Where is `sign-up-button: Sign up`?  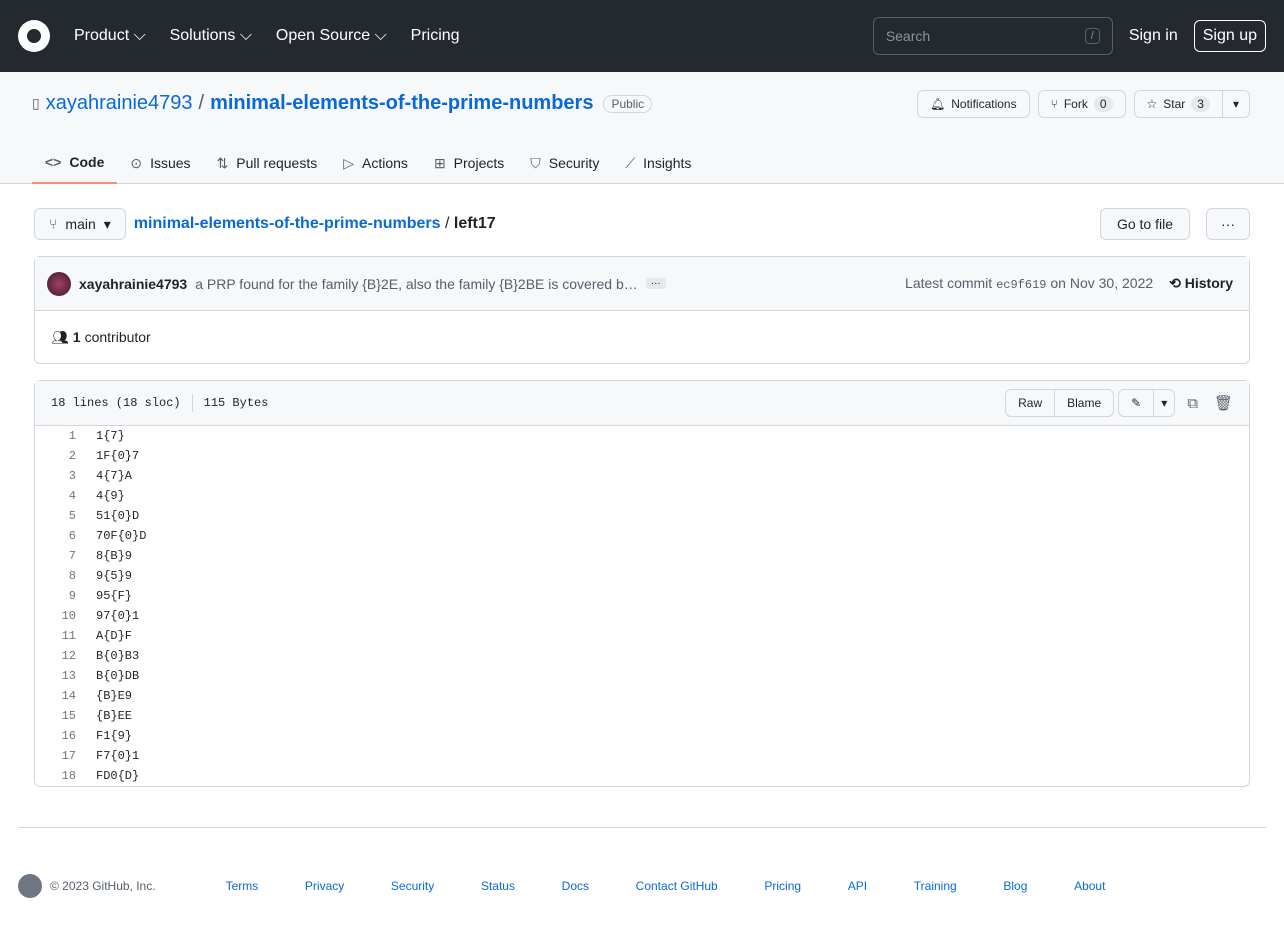
sign-up-button: Sign up is located at coordinates (1229, 36).